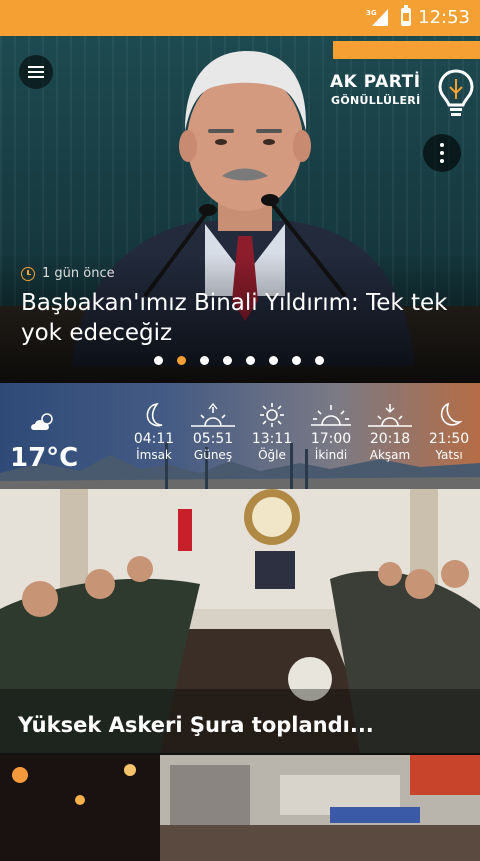  I want to click on prayer-time-value: 21:50, so click(449, 439).